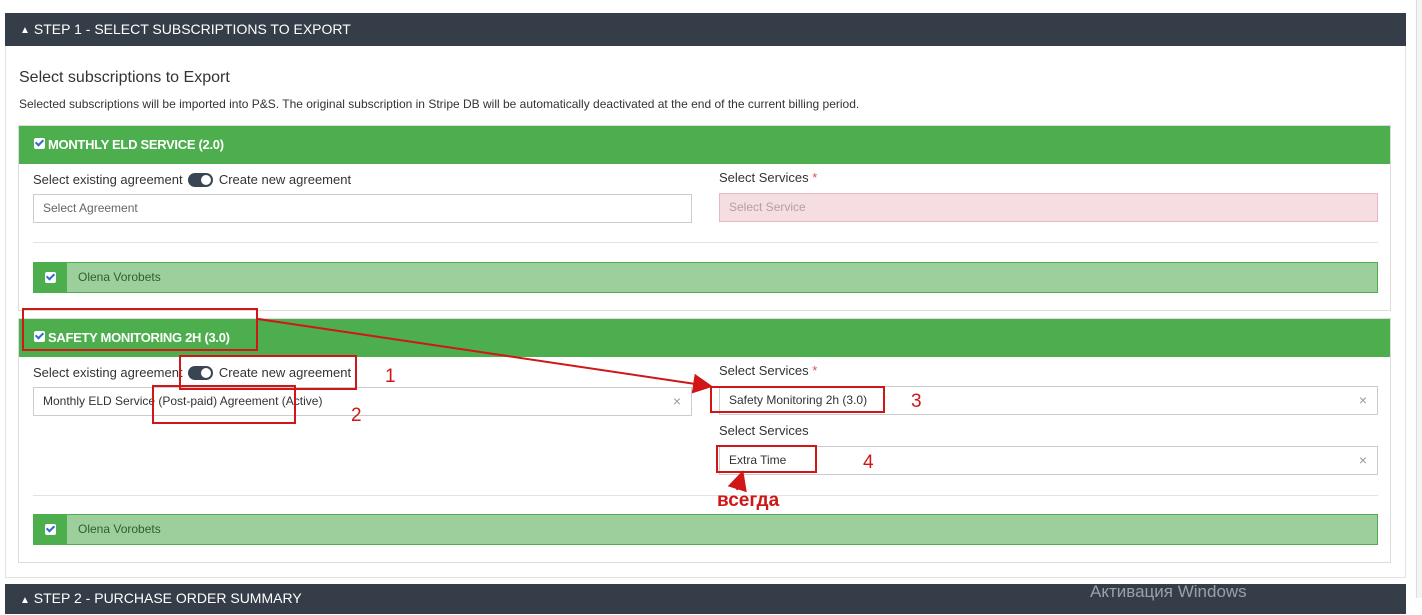 Image resolution: width=1422 pixels, height=615 pixels. I want to click on annotation-number-1: 1, so click(390, 376).